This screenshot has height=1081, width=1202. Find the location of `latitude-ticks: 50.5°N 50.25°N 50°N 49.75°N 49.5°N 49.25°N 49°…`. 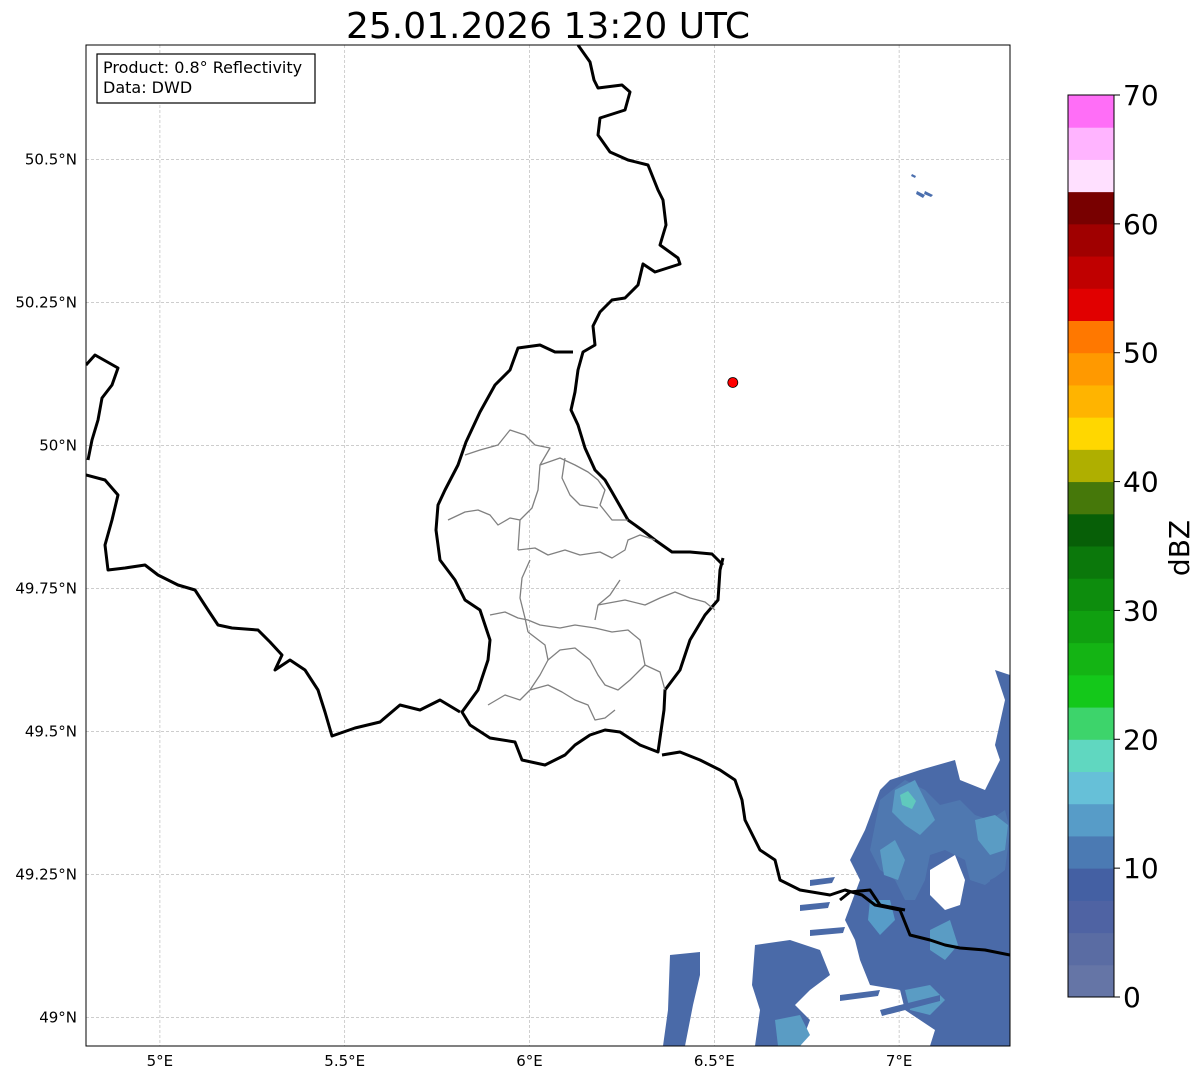

latitude-ticks: 50.5°N 50.25°N 50°N 49.75°N 49.5°N 49.25°N 49°… is located at coordinates (46, 588).